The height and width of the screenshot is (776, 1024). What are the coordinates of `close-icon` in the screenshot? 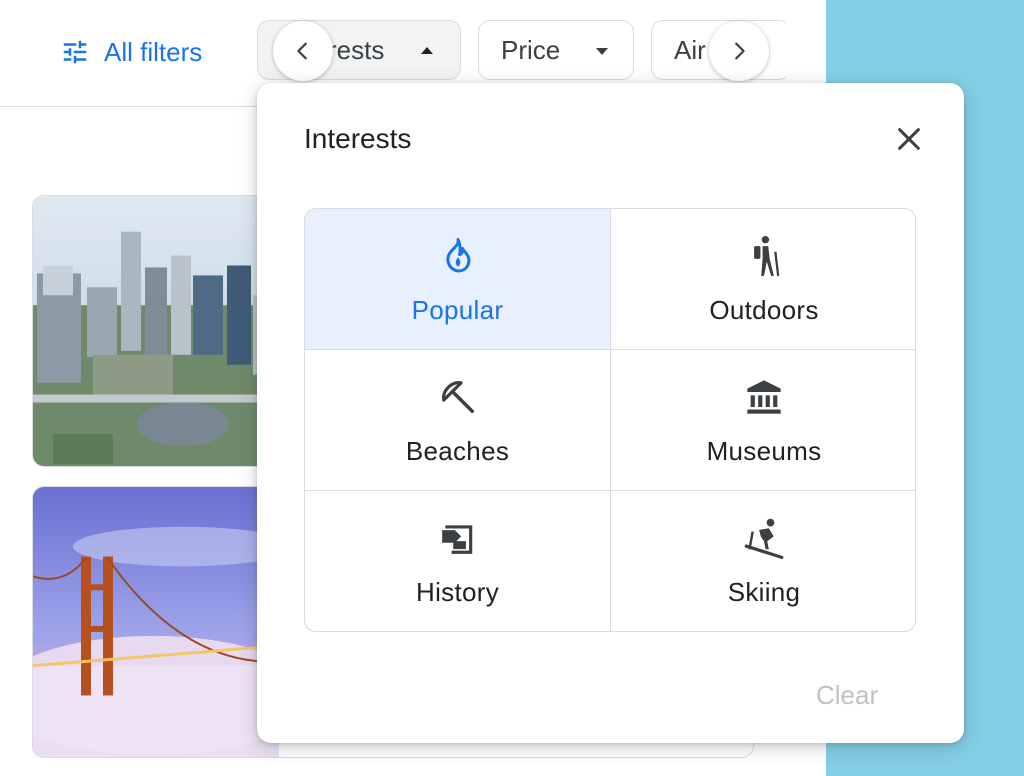 It's located at (909, 139).